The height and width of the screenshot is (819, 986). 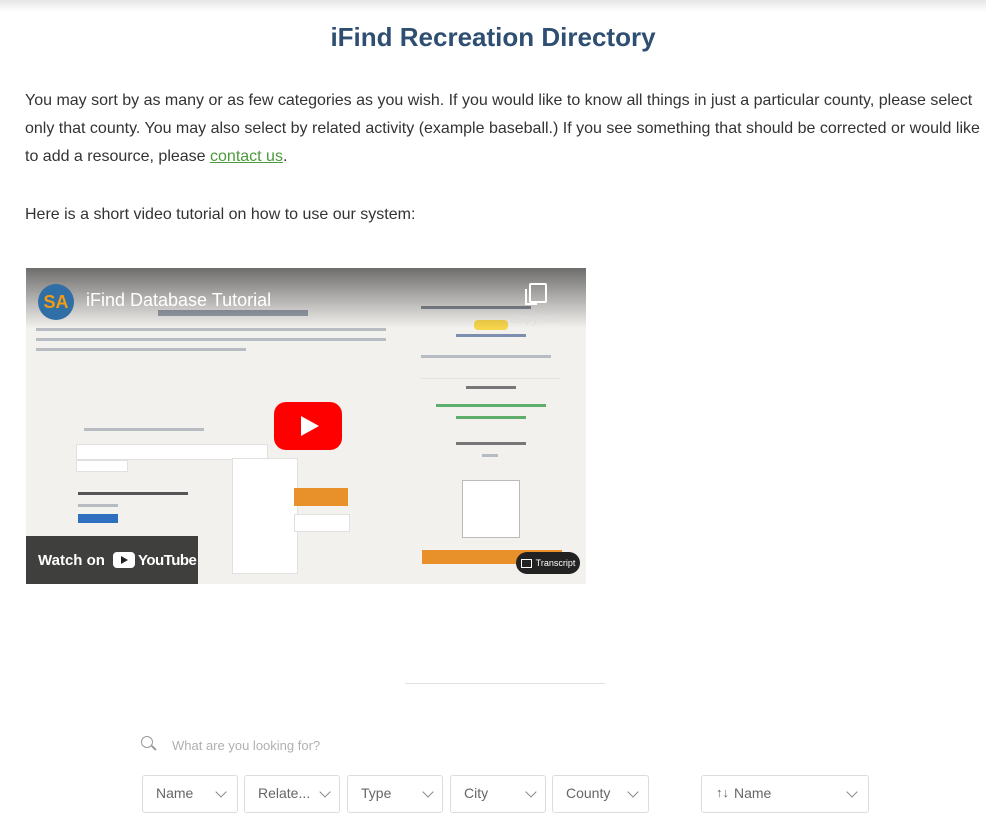 I want to click on filter-county: County, so click(x=600, y=794).